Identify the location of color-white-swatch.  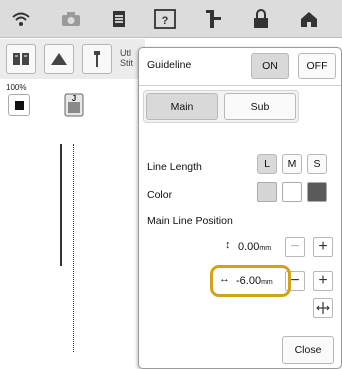
(292, 192).